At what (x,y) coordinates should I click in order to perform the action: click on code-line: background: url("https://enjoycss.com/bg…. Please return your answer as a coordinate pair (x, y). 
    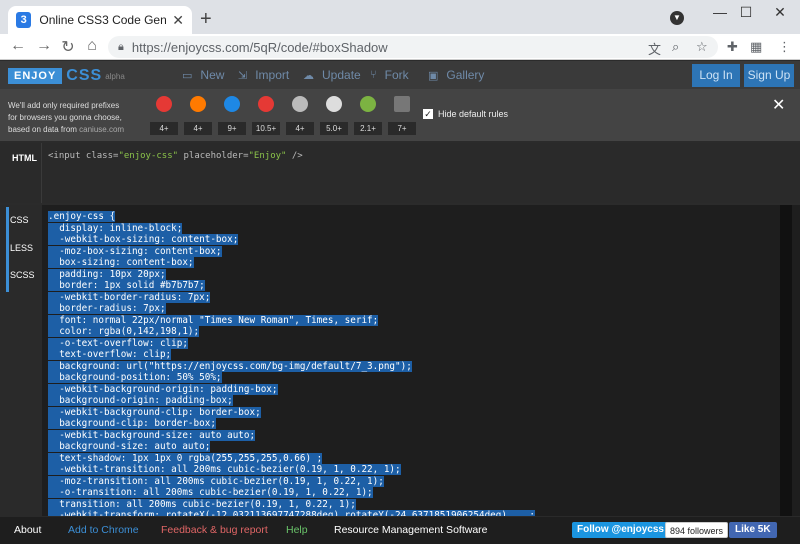
    Looking at the image, I should click on (413, 366).